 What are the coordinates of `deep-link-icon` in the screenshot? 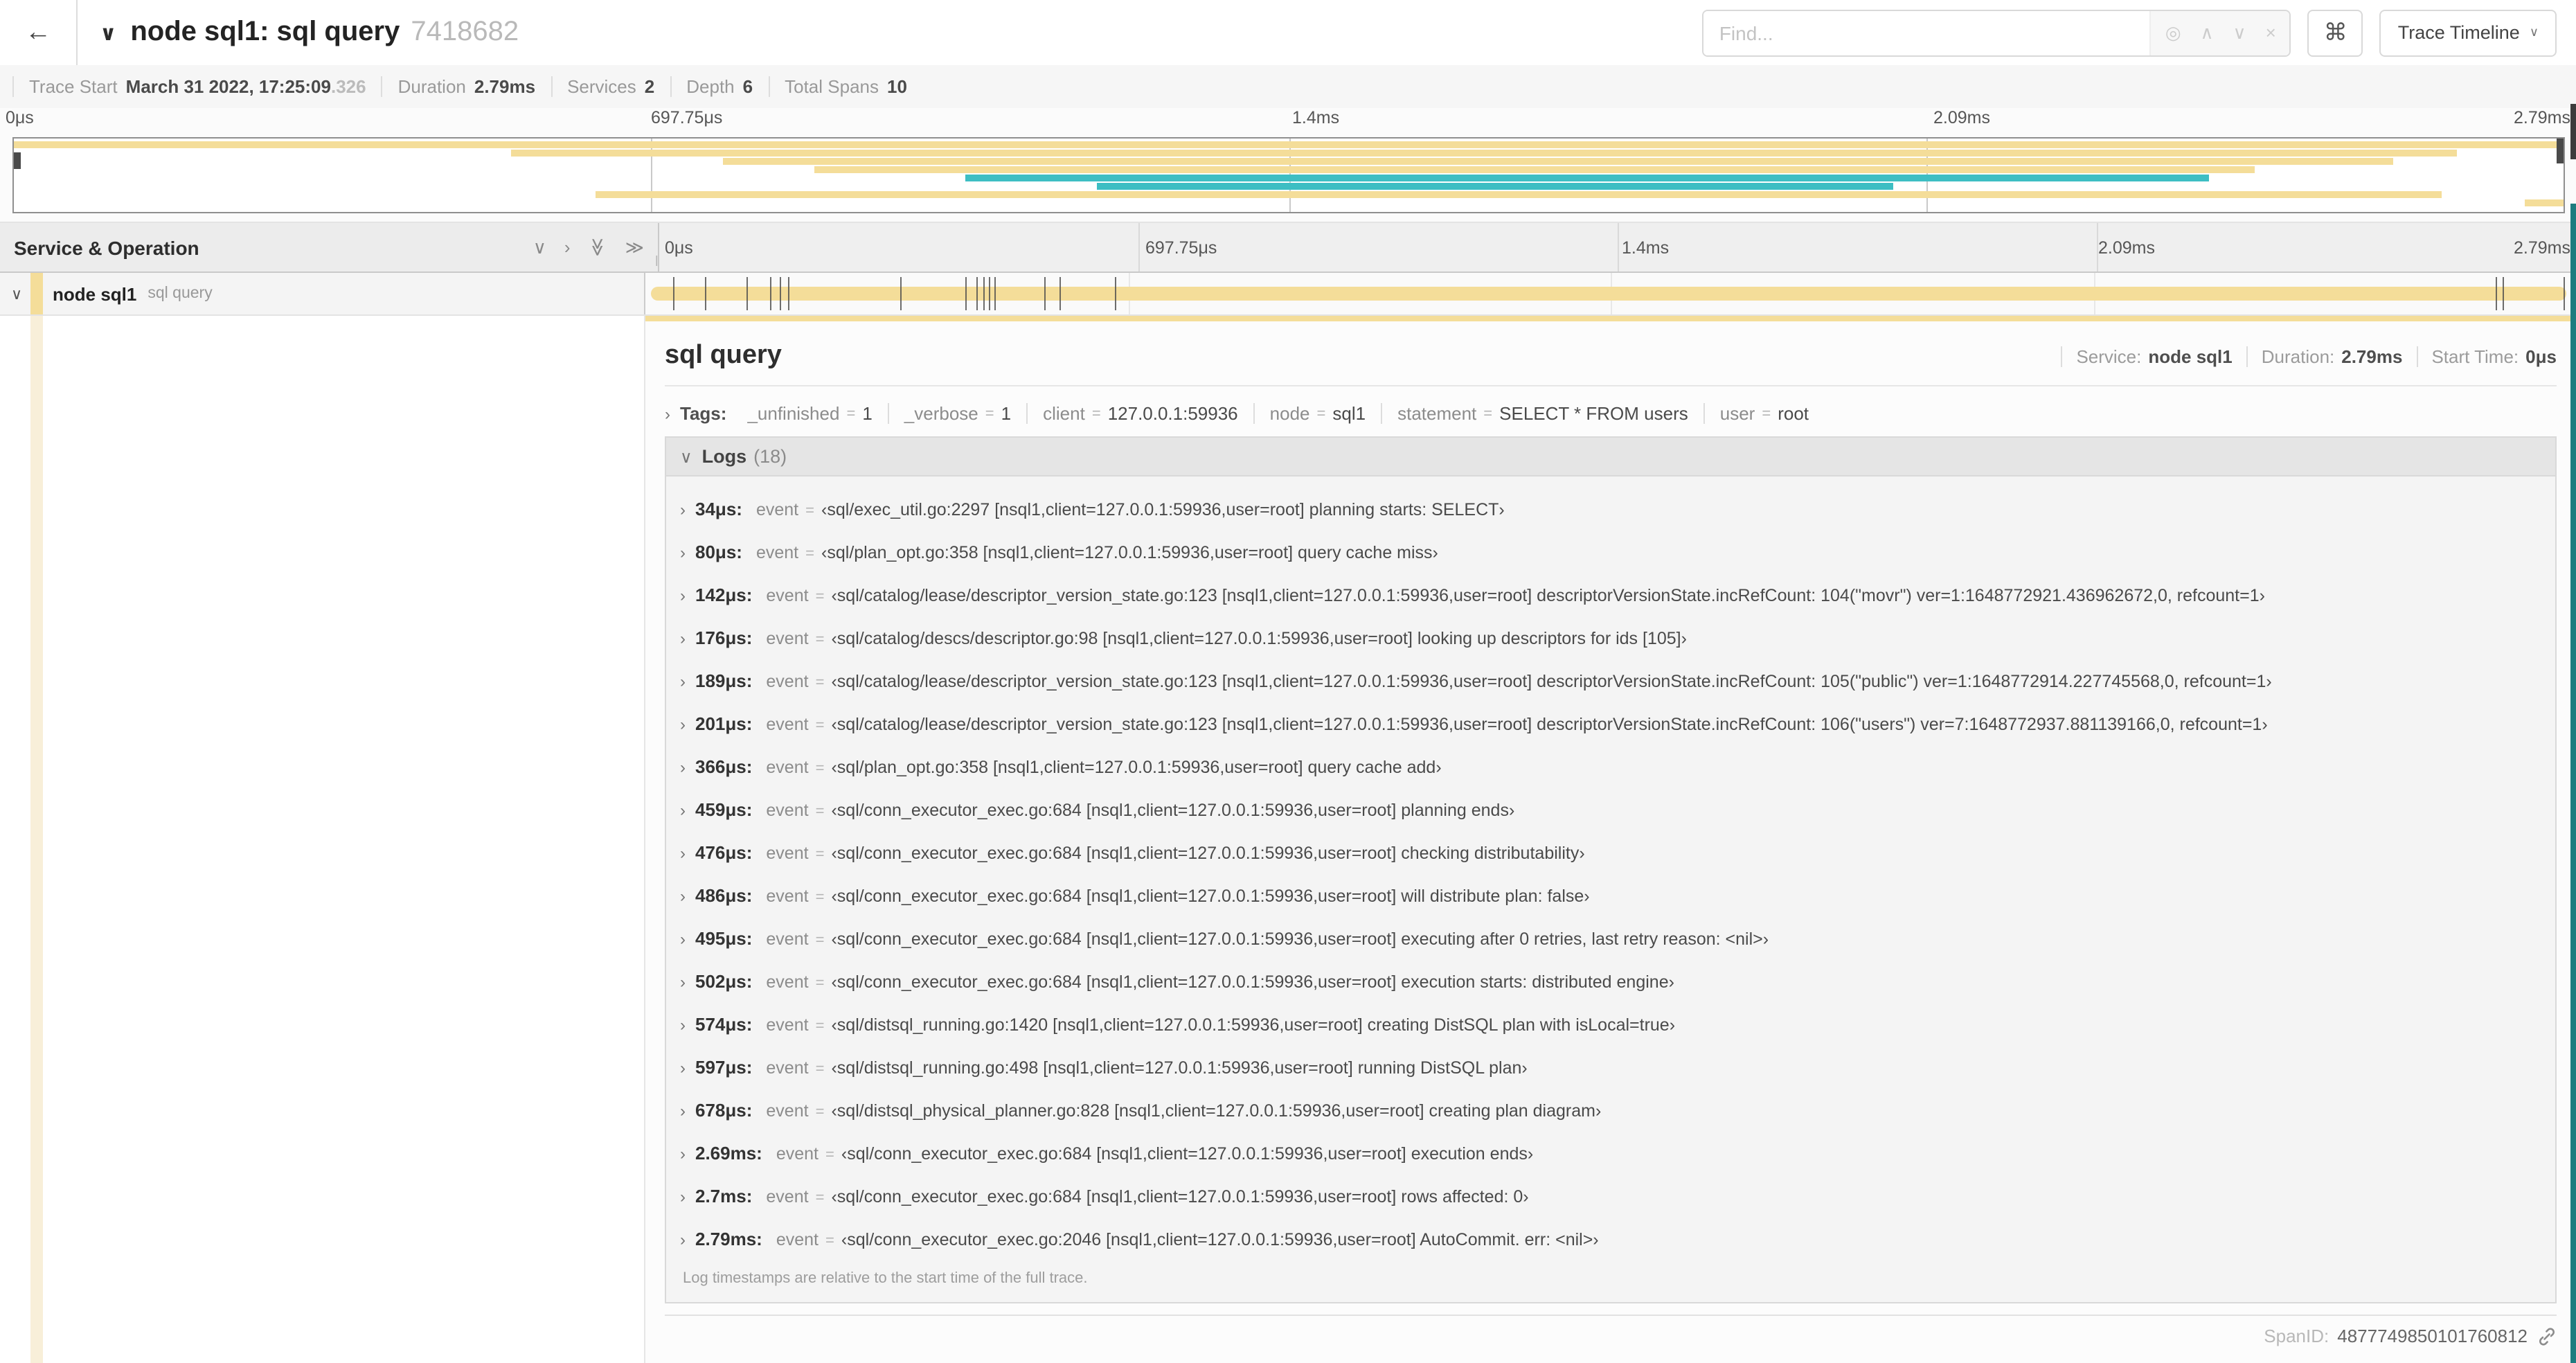 It's located at (2547, 1336).